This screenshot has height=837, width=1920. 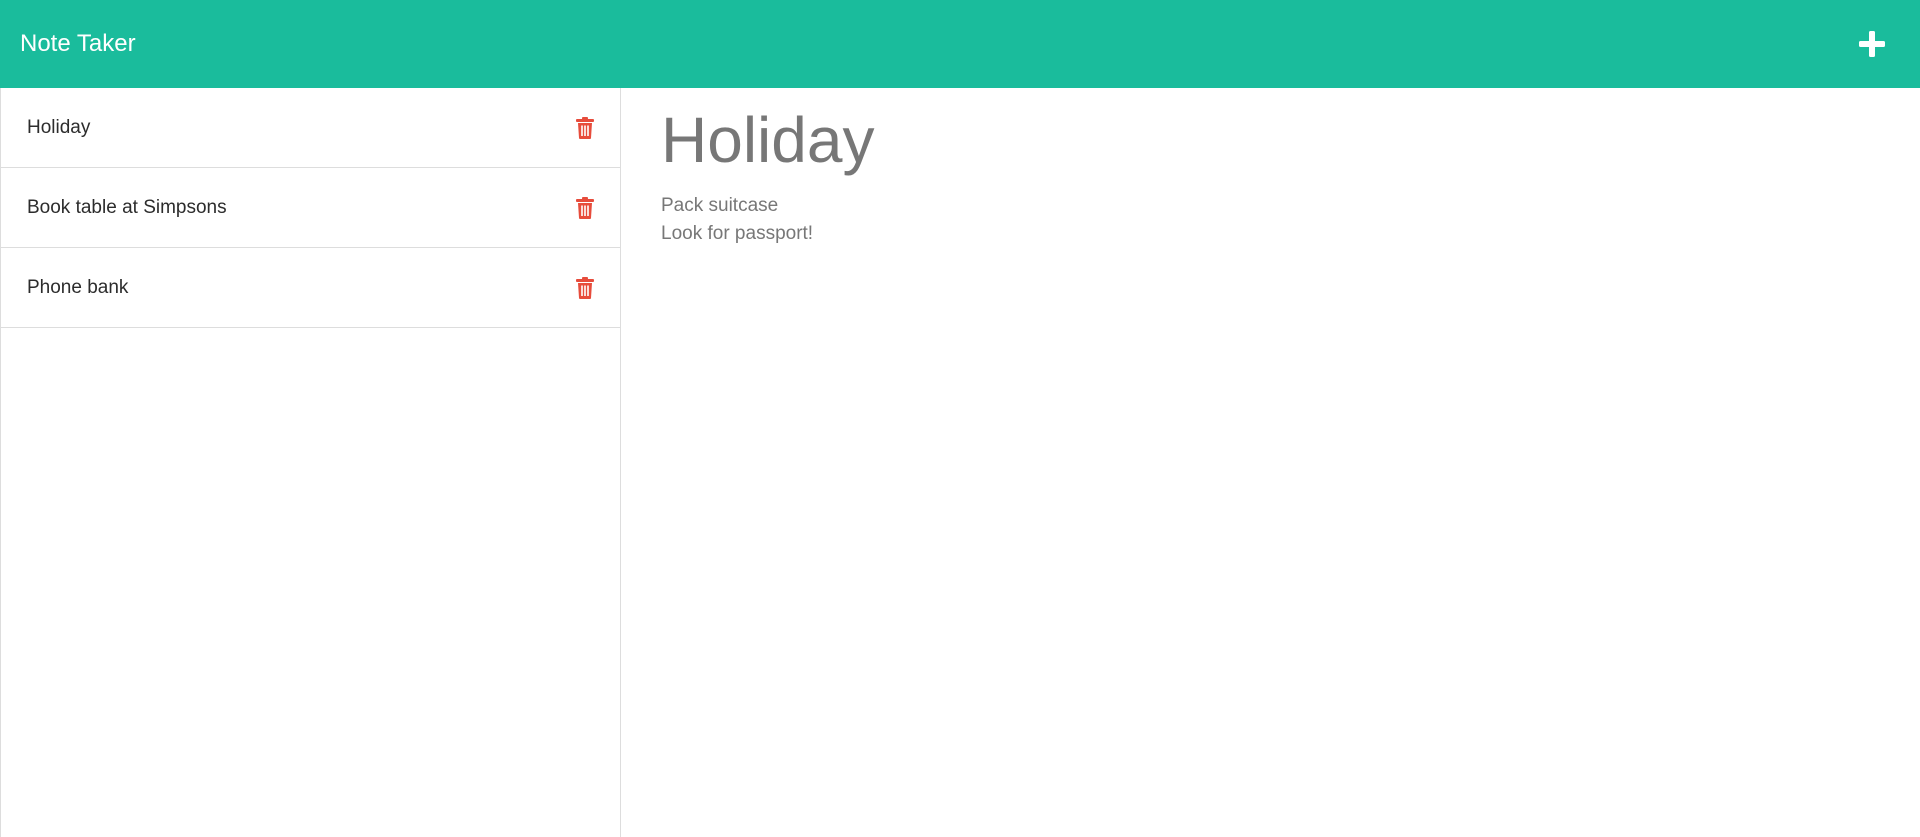 I want to click on note-title: Book table at Simpsons, so click(x=127, y=208).